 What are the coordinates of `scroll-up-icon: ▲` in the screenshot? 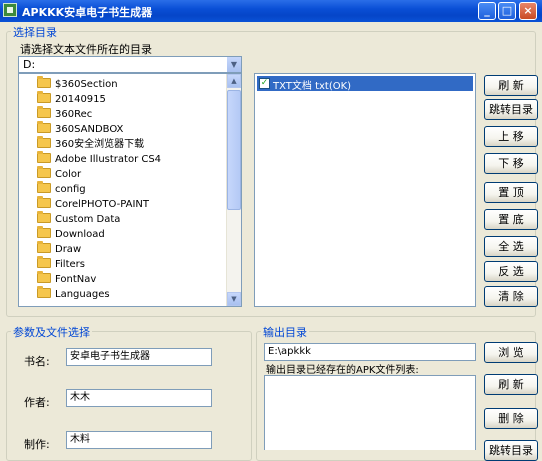 It's located at (234, 81).